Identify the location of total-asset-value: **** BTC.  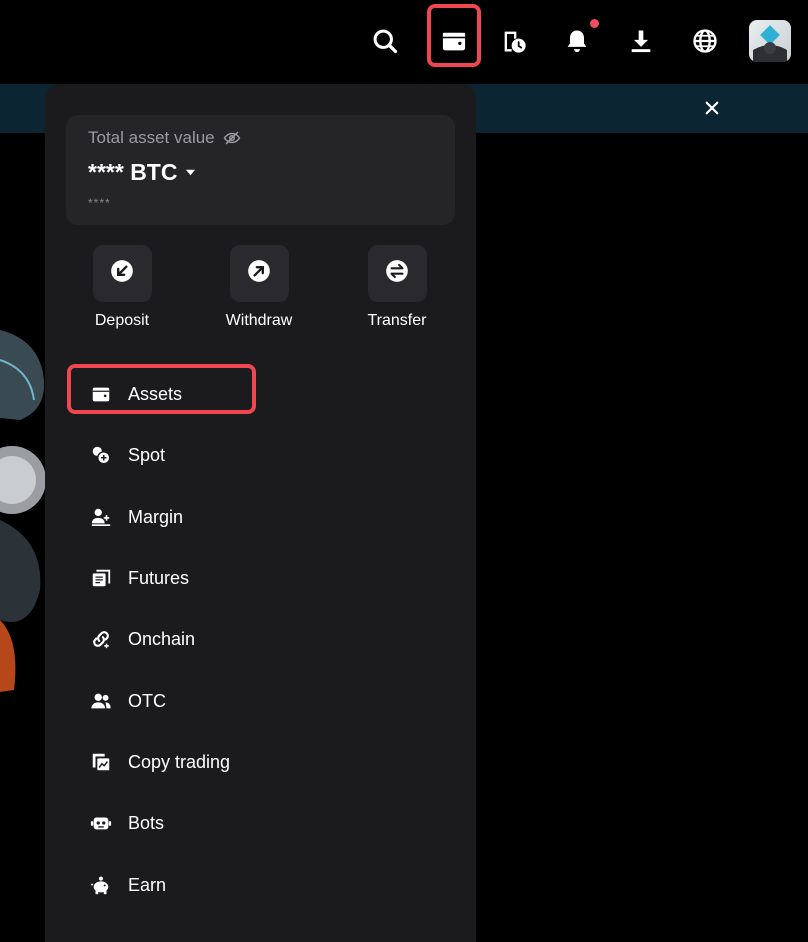
(142, 172).